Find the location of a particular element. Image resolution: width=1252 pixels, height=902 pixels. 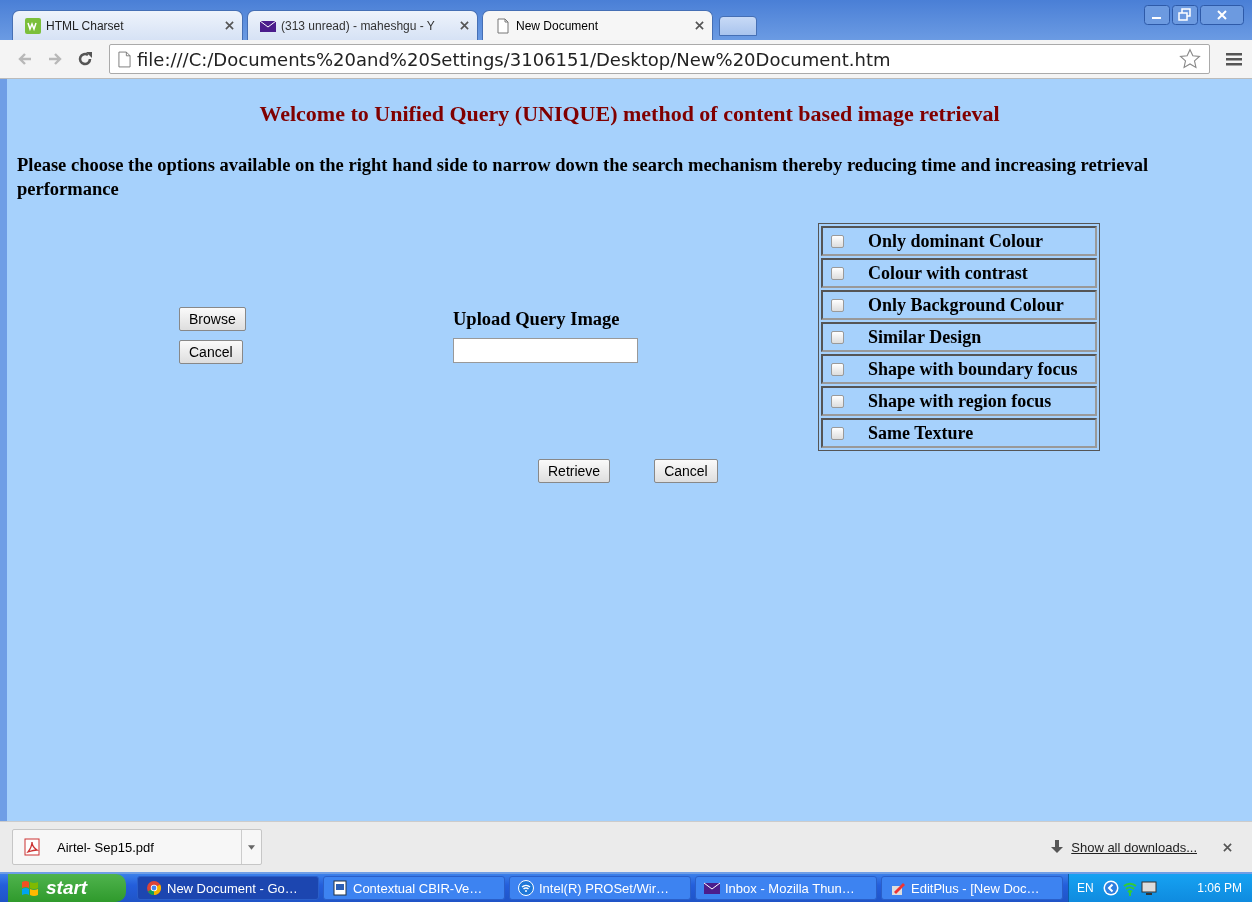

star-icon is located at coordinates (1190, 59).